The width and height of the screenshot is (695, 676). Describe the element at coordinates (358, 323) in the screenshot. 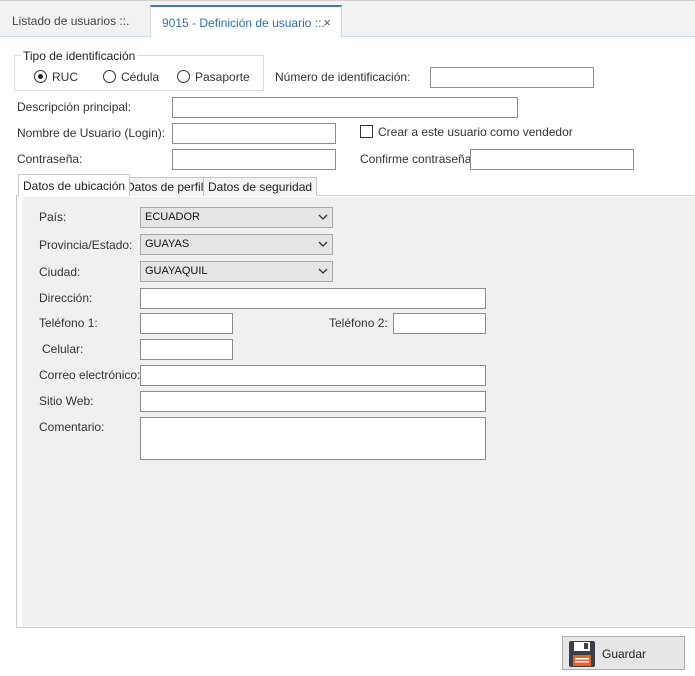

I see `phone2-label: Teléfono 2:` at that location.